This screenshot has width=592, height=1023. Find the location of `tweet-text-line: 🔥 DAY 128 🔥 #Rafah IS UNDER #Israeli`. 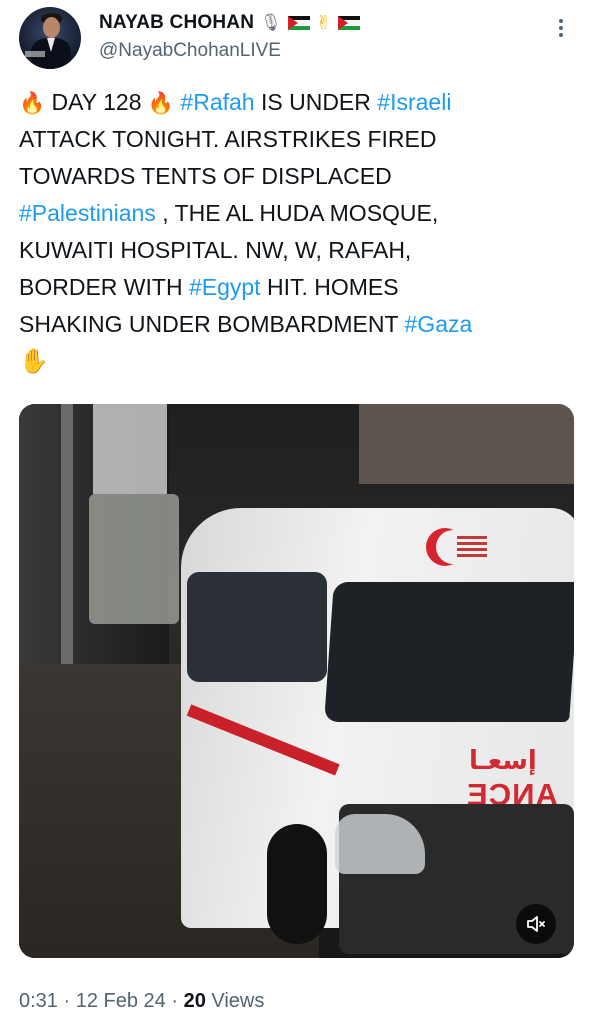

tweet-text-line: 🔥 DAY 128 🔥 #Rafah IS UNDER #Israeli is located at coordinates (299, 102).